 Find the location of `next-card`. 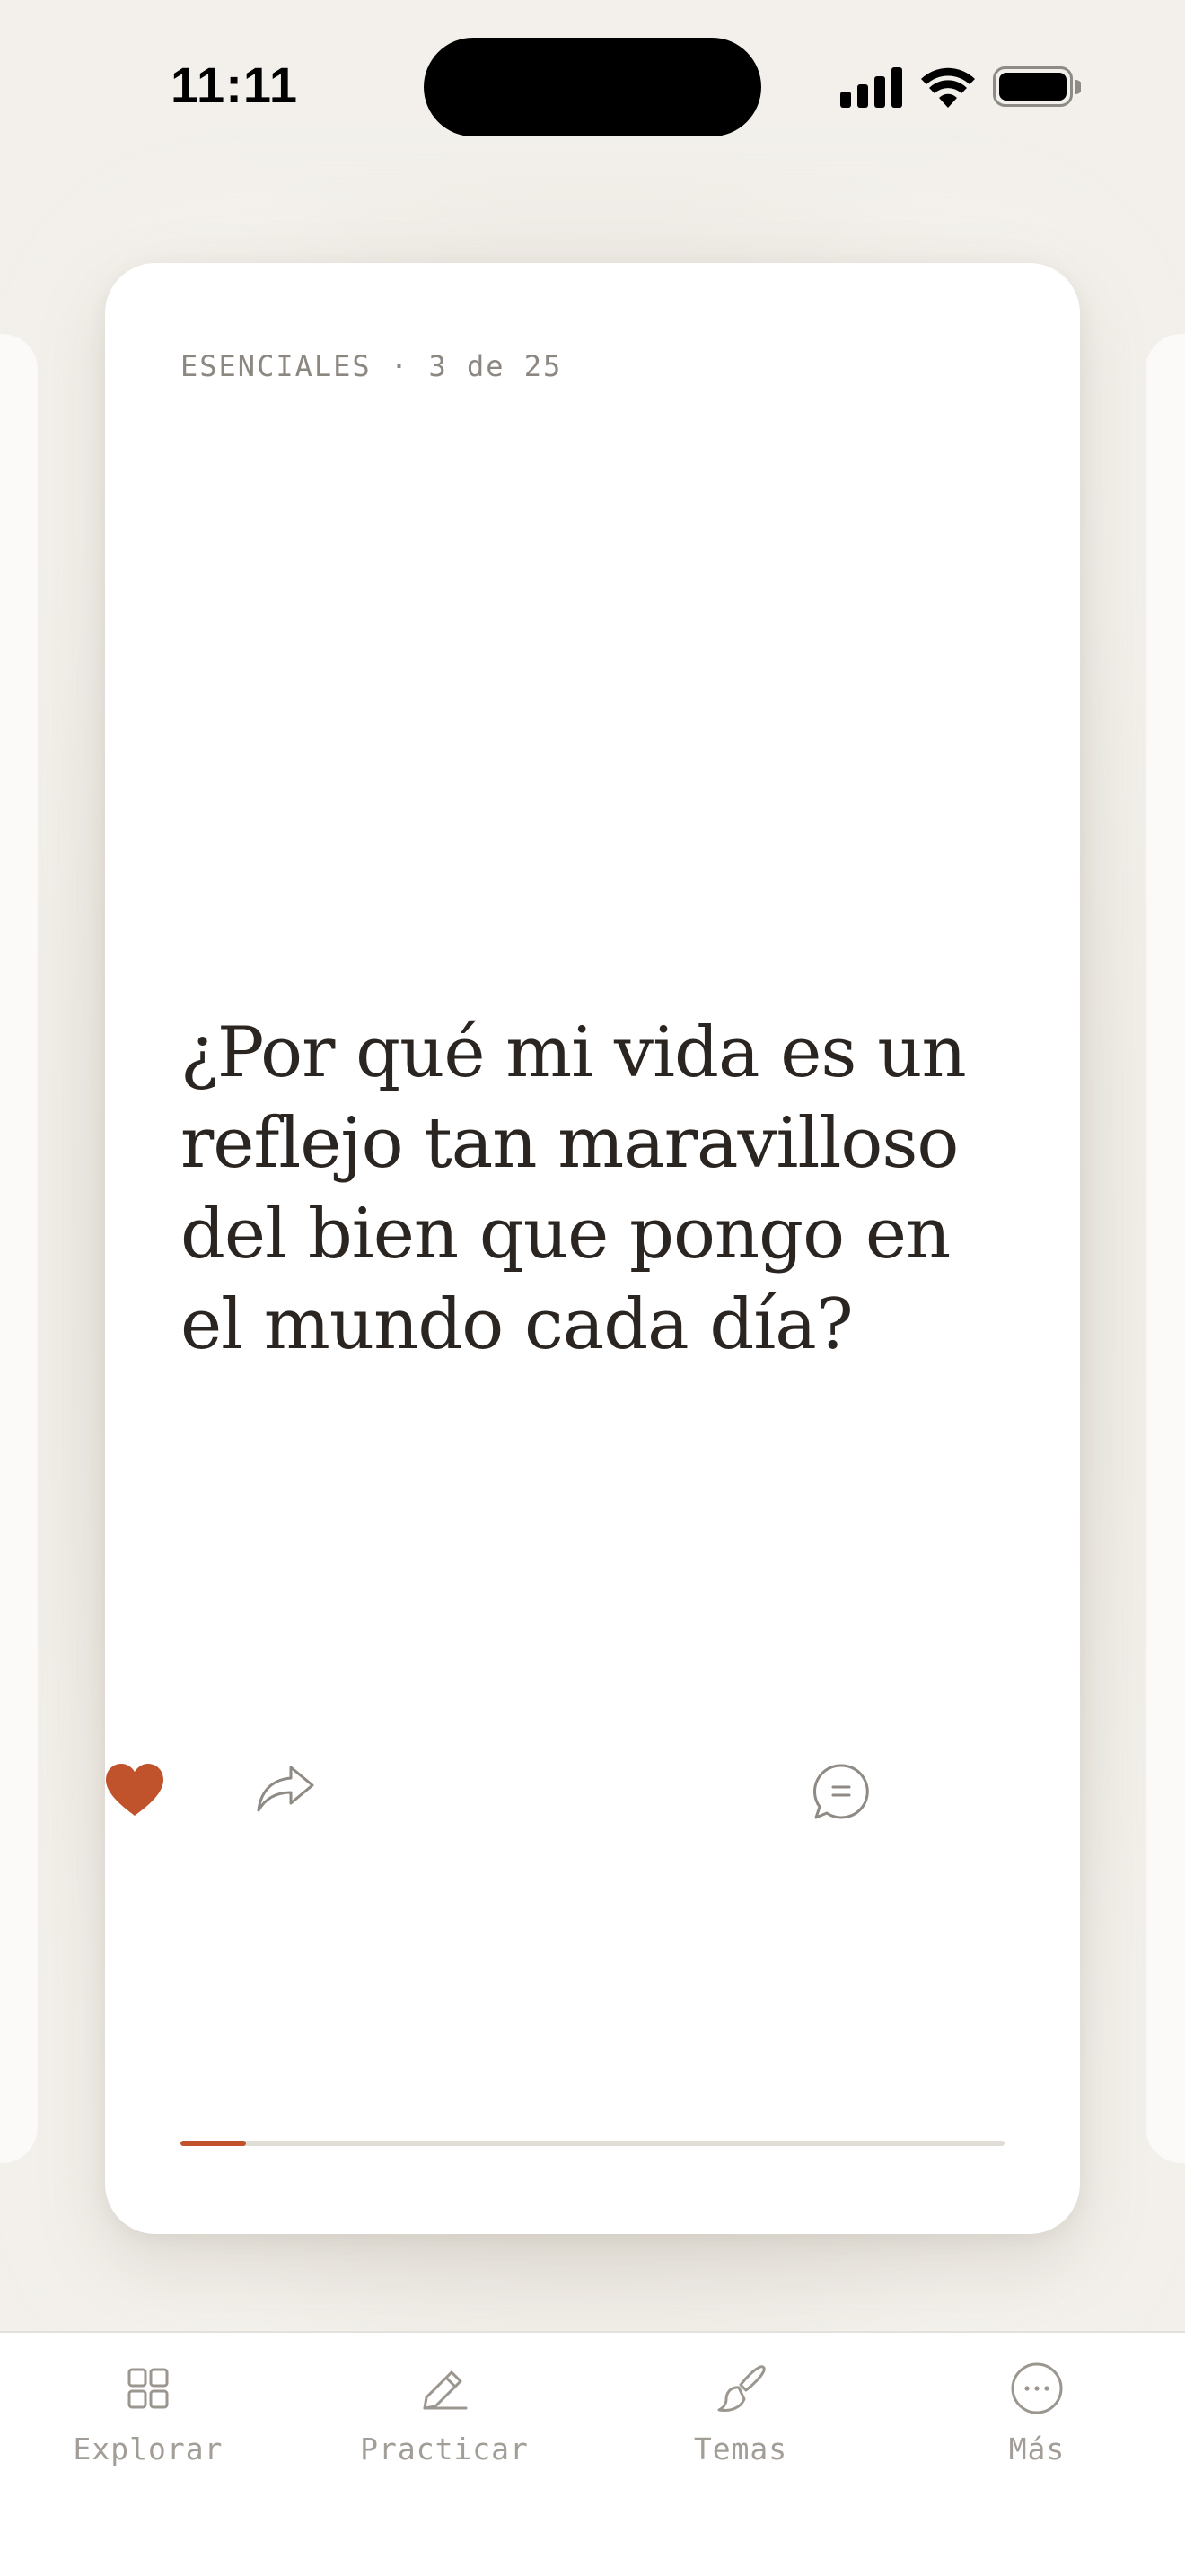

next-card is located at coordinates (1165, 1248).